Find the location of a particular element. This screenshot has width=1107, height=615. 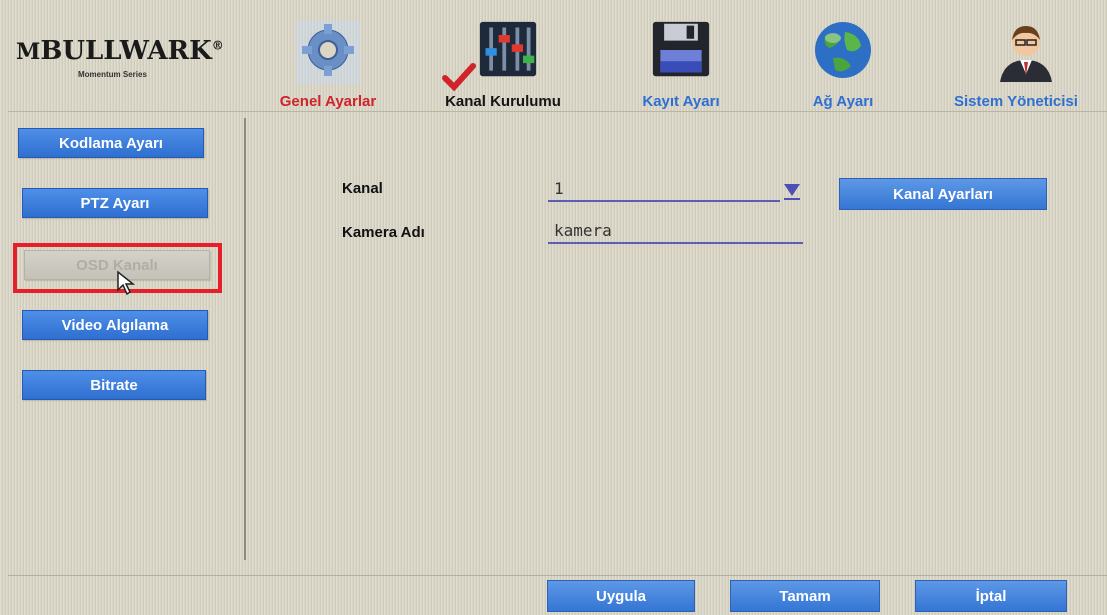

camera-name-input: kamera is located at coordinates (675, 231).